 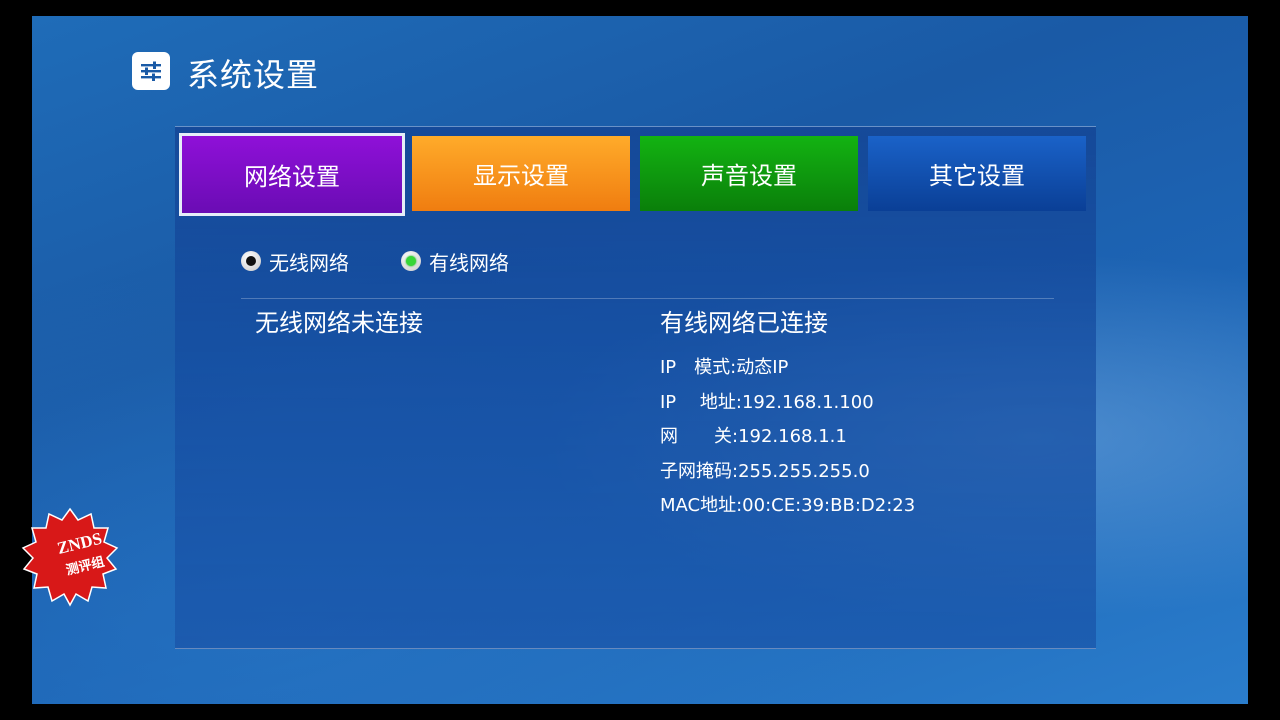 I want to click on wireless-radio: 无线网络, so click(x=295, y=261).